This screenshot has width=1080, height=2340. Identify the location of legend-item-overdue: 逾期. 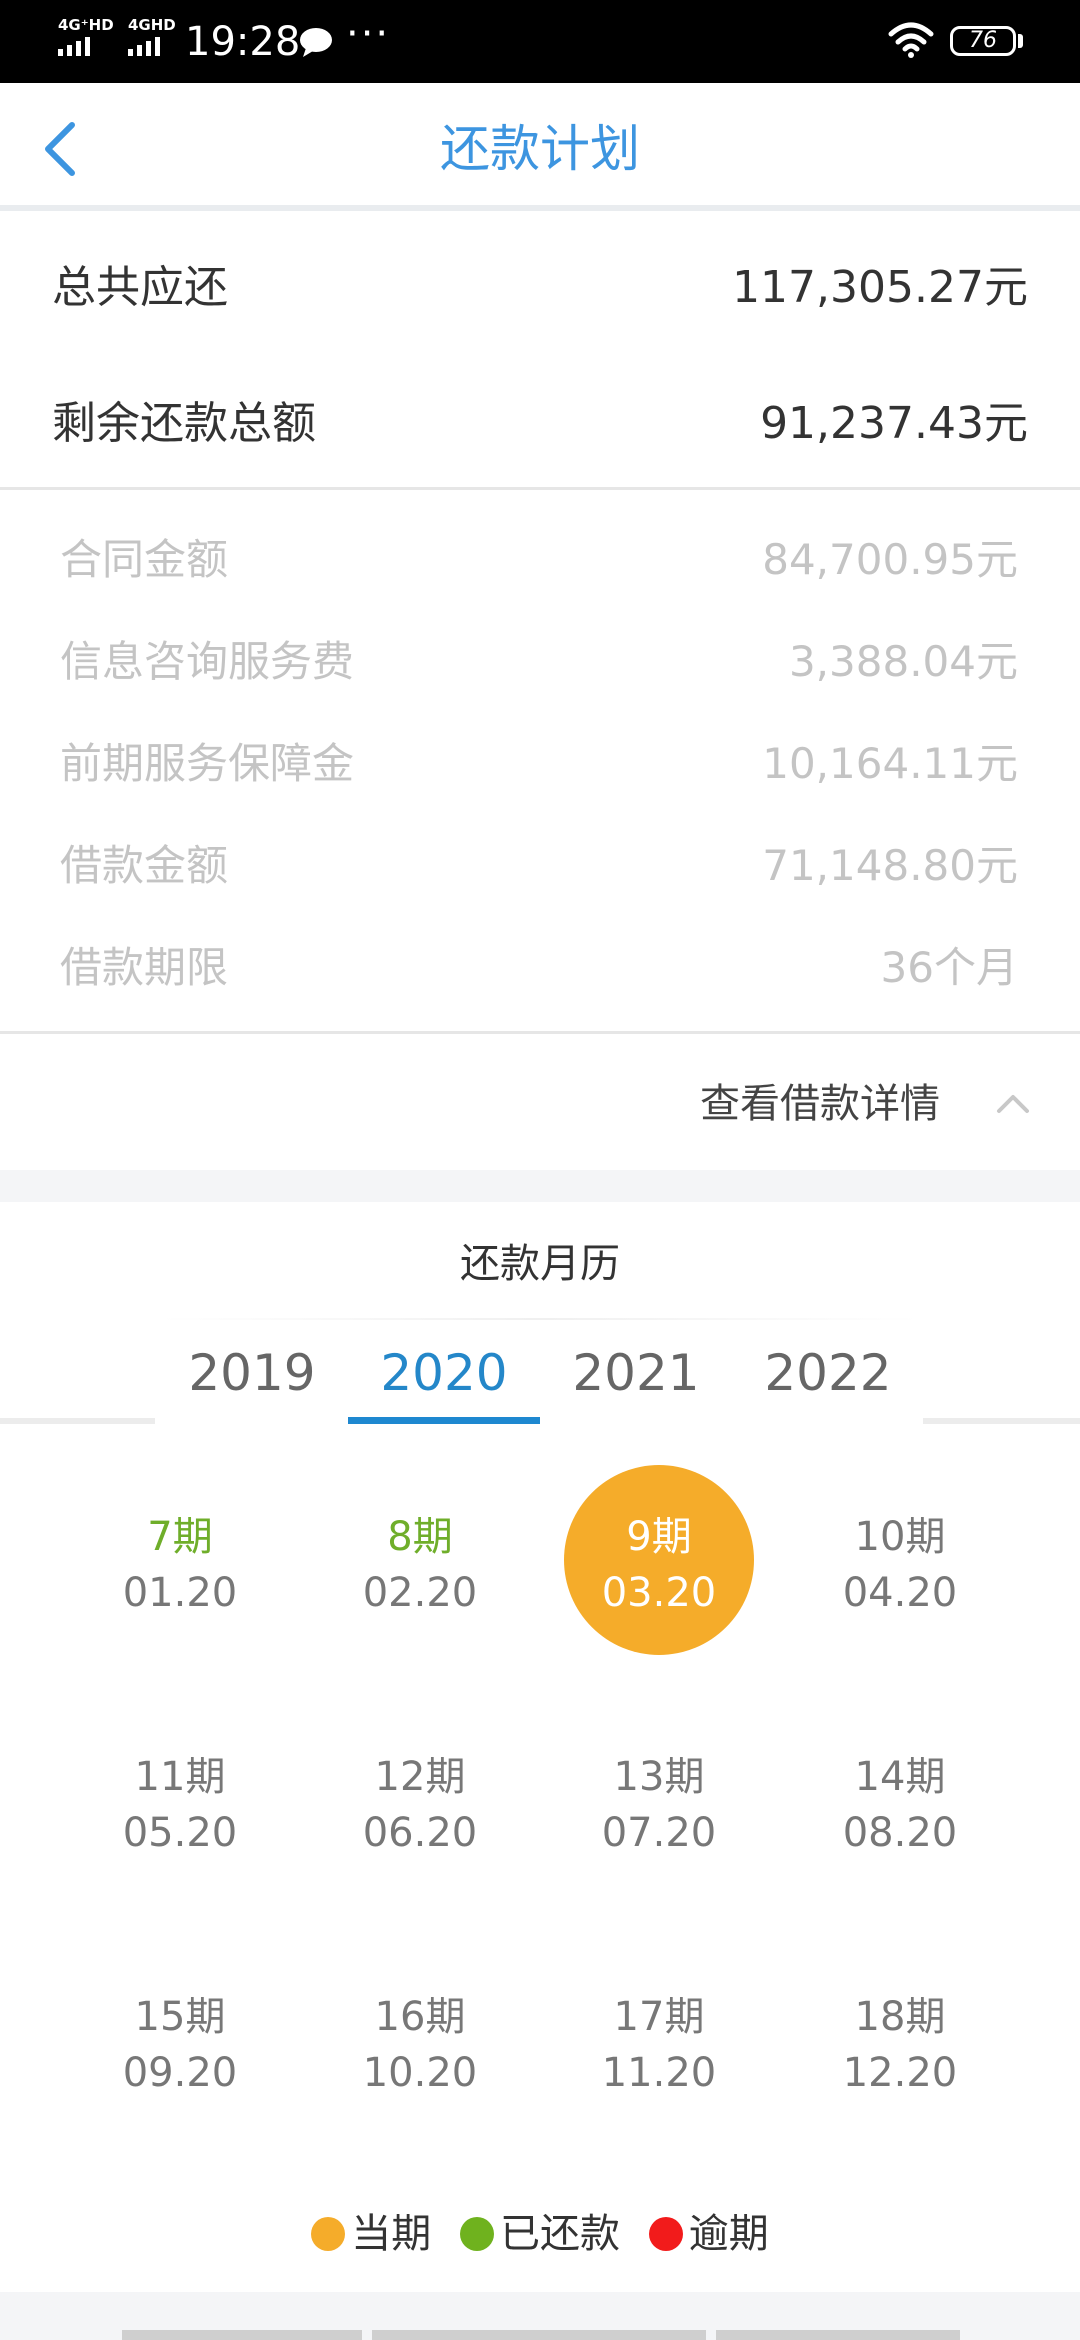
(708, 2234).